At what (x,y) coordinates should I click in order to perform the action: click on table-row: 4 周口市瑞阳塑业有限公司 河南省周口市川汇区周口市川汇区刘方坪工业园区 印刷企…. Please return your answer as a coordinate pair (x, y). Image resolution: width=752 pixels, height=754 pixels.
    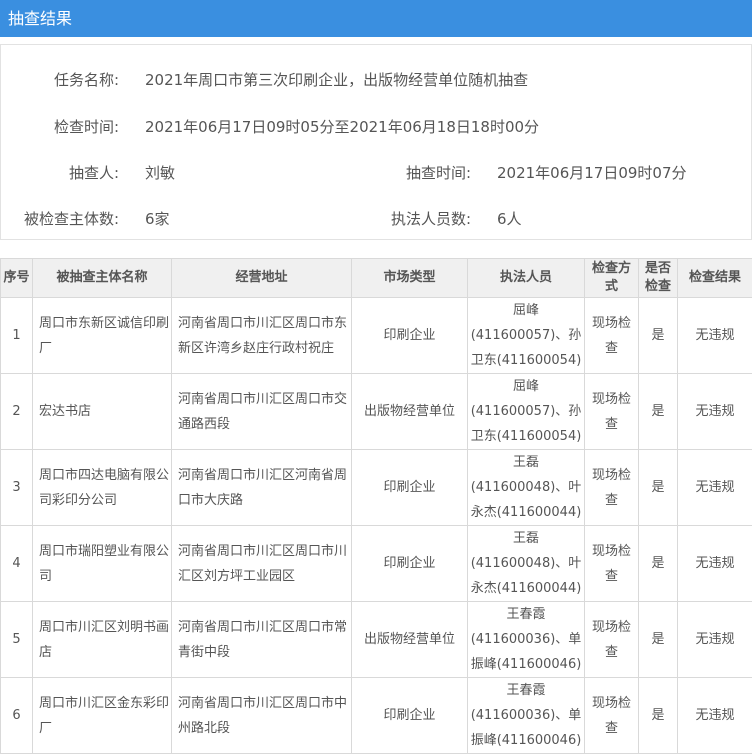
    Looking at the image, I should click on (376, 564).